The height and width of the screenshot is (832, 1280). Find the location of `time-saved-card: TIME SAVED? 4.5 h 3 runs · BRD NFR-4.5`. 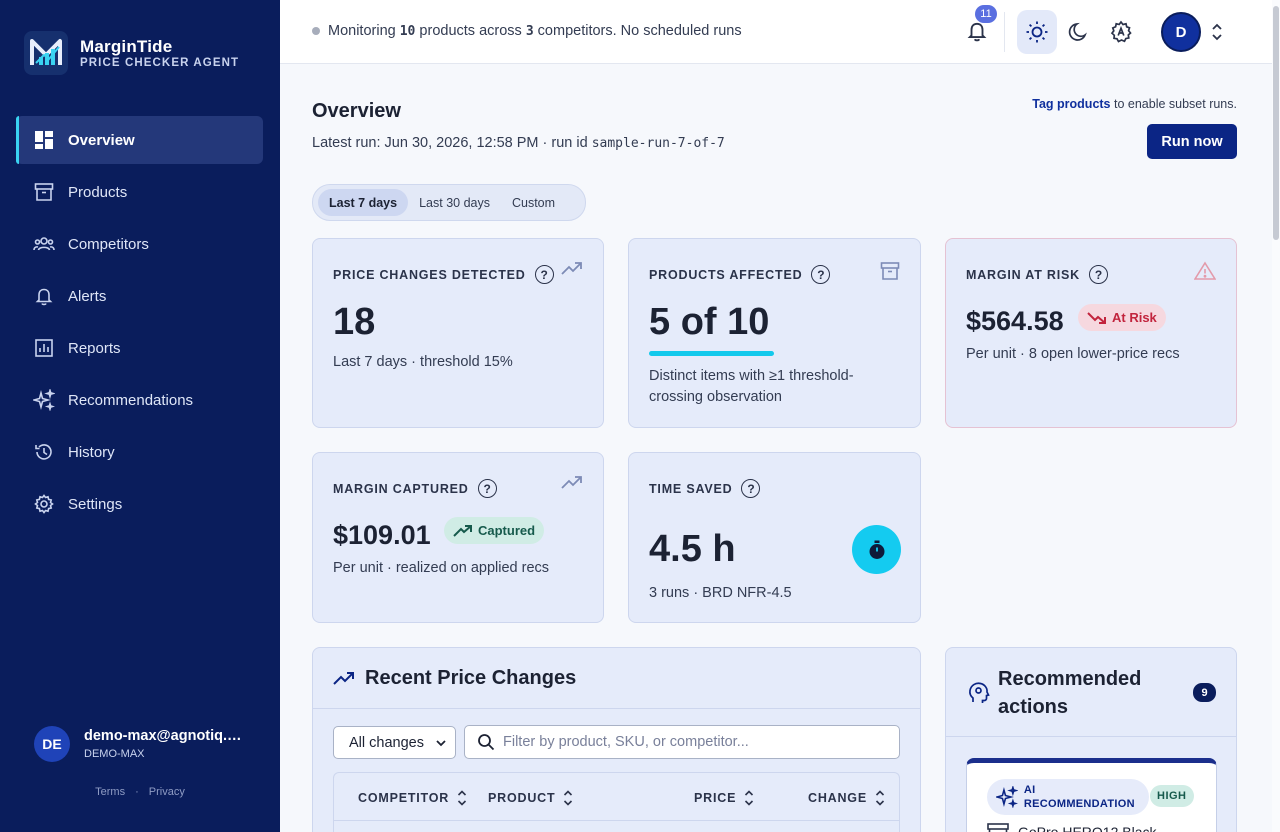

time-saved-card: TIME SAVED? 4.5 h 3 runs · BRD NFR-4.5 is located at coordinates (774, 537).